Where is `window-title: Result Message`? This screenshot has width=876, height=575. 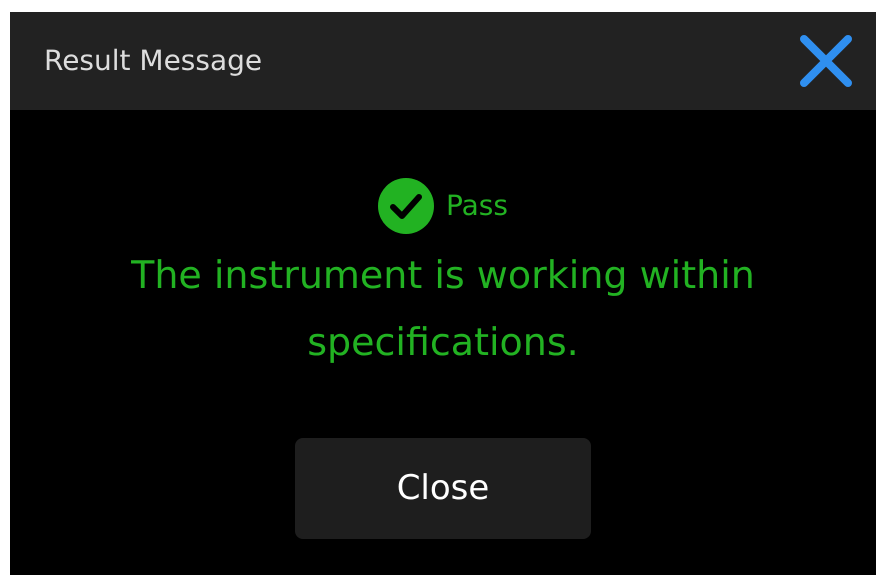 window-title: Result Message is located at coordinates (153, 61).